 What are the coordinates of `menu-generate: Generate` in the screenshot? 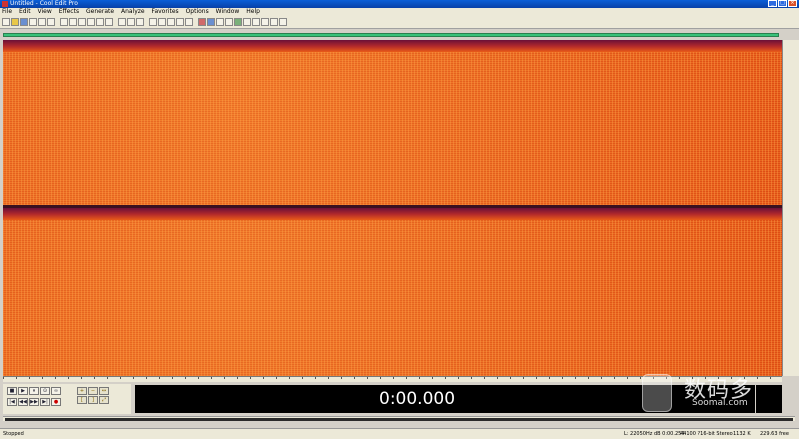 It's located at (100, 11).